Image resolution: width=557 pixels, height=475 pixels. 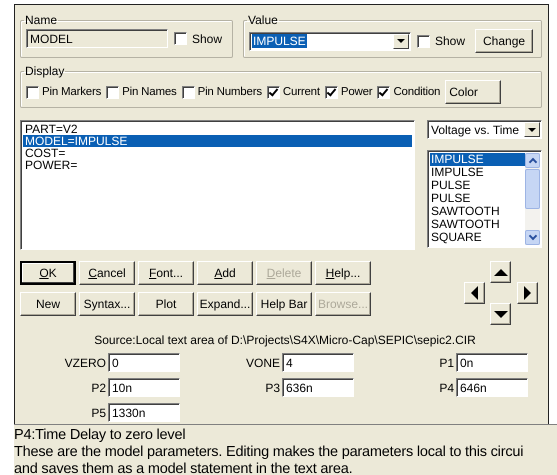 What do you see at coordinates (446, 387) in the screenshot?
I see `parameter-label: P4` at bounding box center [446, 387].